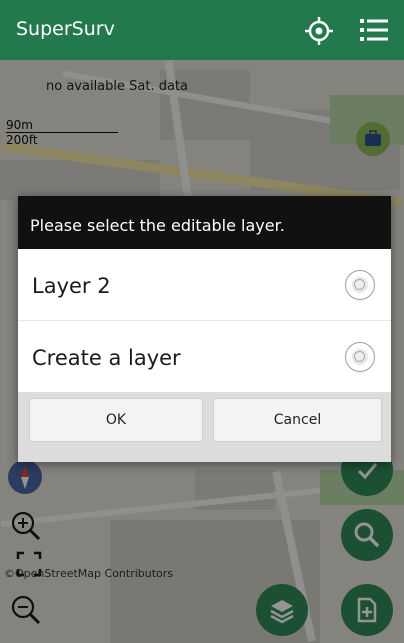 This screenshot has height=643, width=404. Describe the element at coordinates (71, 286) in the screenshot. I see `option-label: Layer 2` at that location.